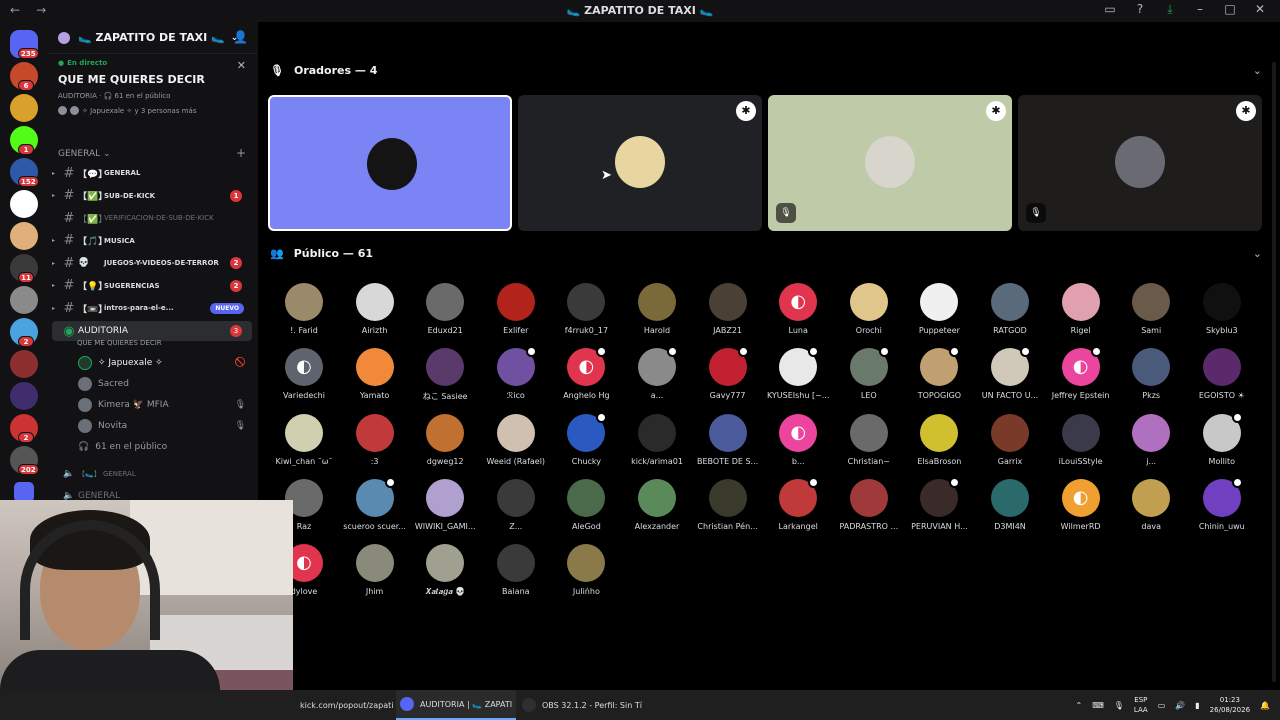  Describe the element at coordinates (1119, 705) in the screenshot. I see `microphone-icon: 🎙` at that location.